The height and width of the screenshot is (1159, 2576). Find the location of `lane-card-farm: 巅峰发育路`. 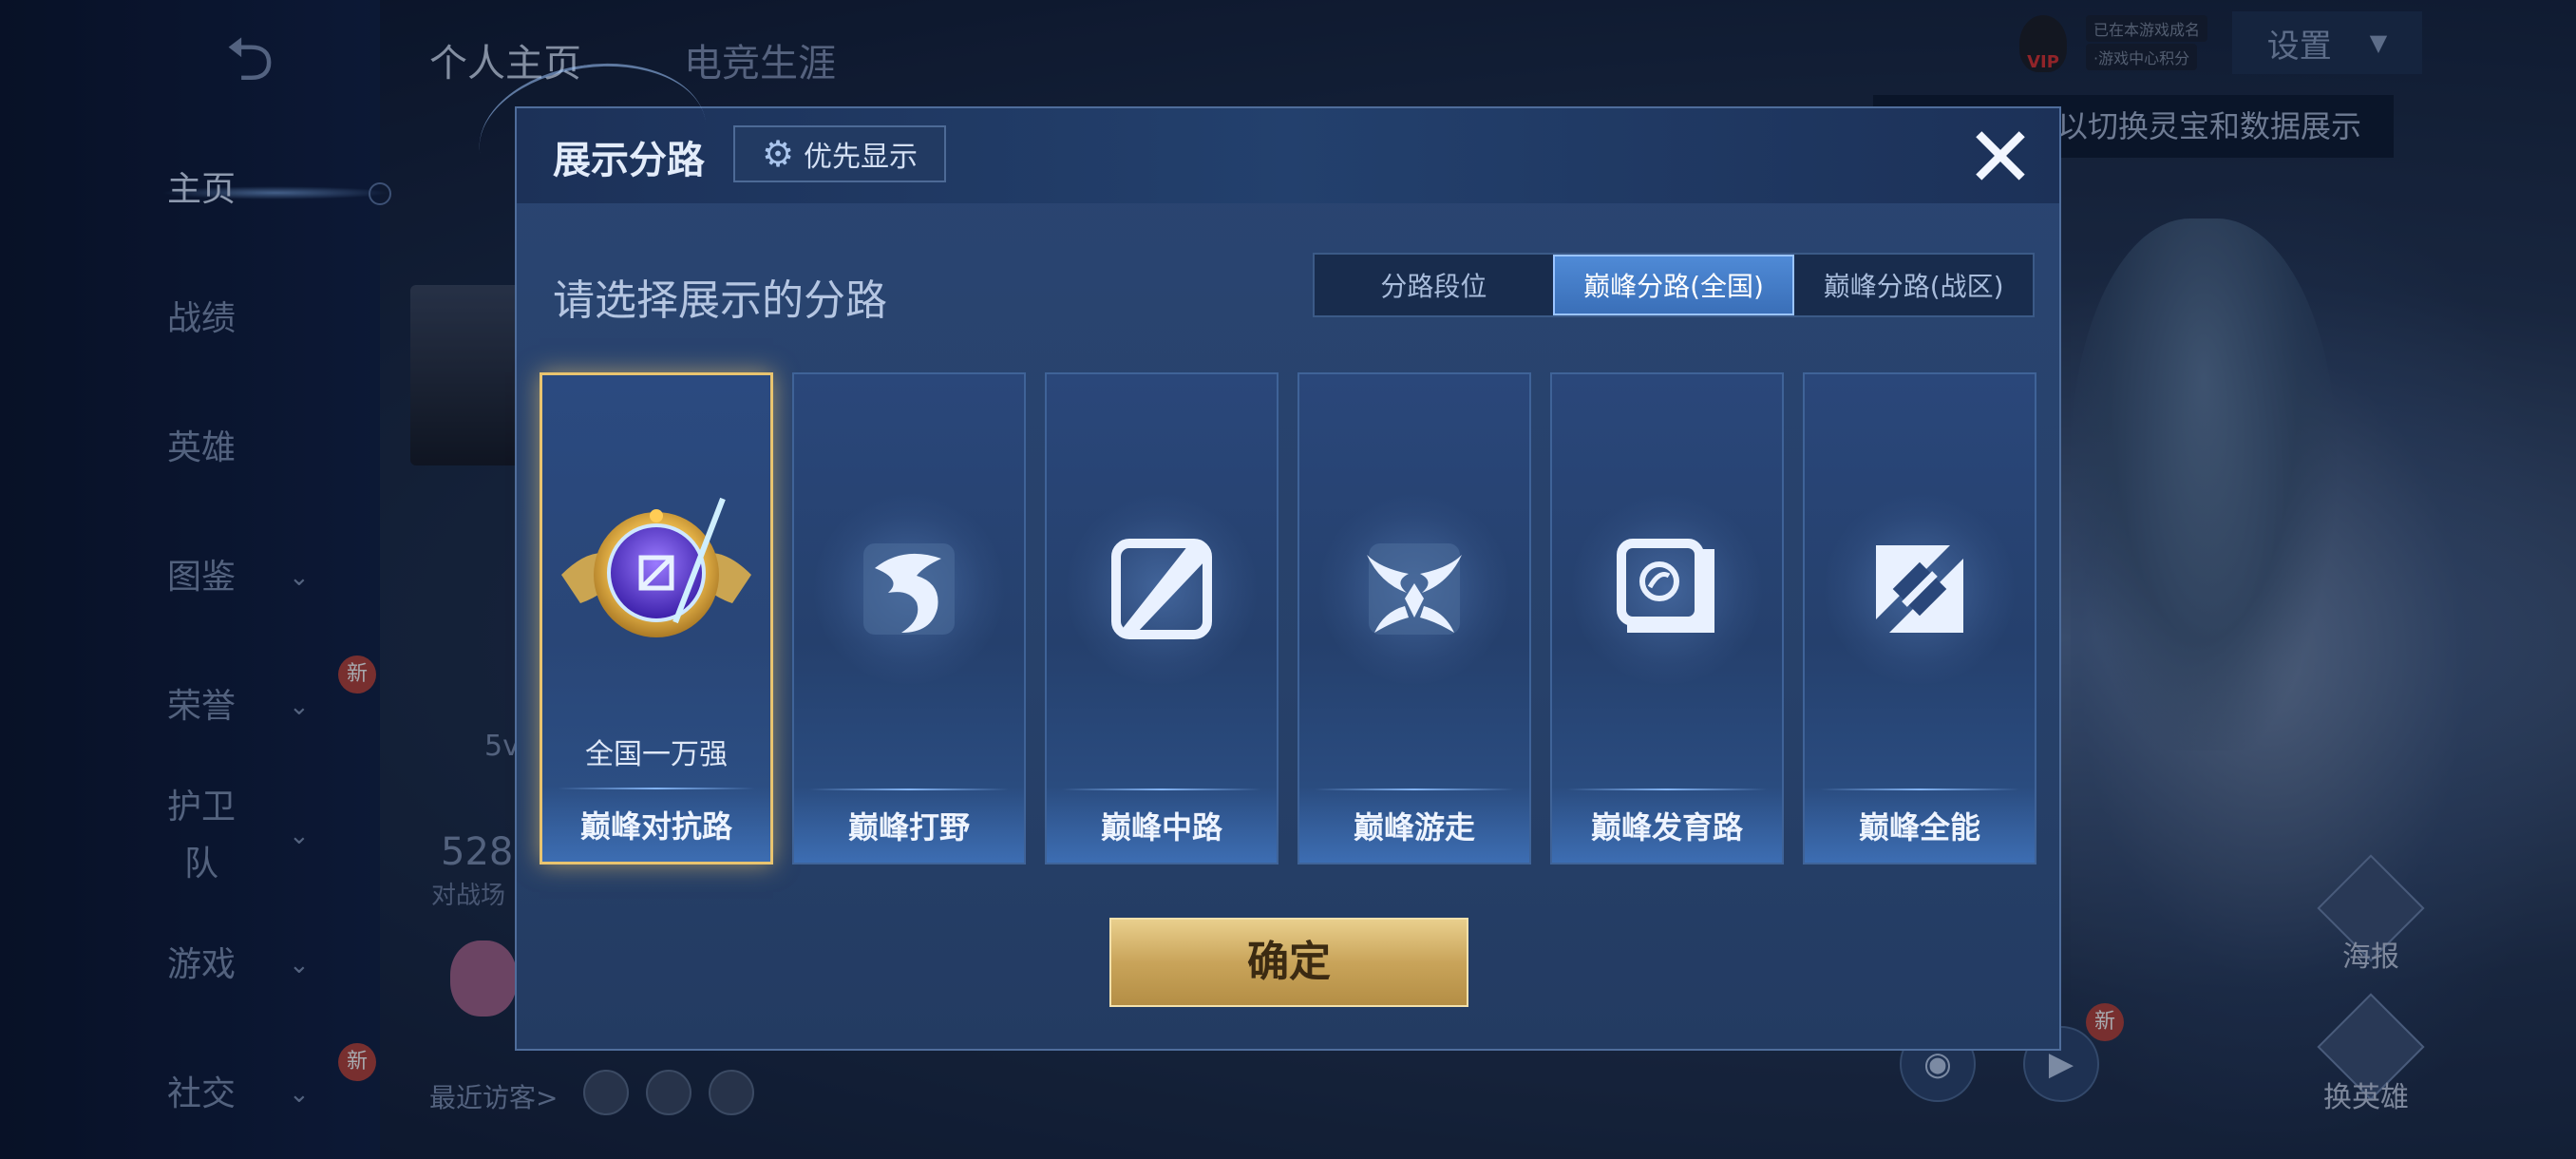

lane-card-farm: 巅峰发育路 is located at coordinates (1667, 618).